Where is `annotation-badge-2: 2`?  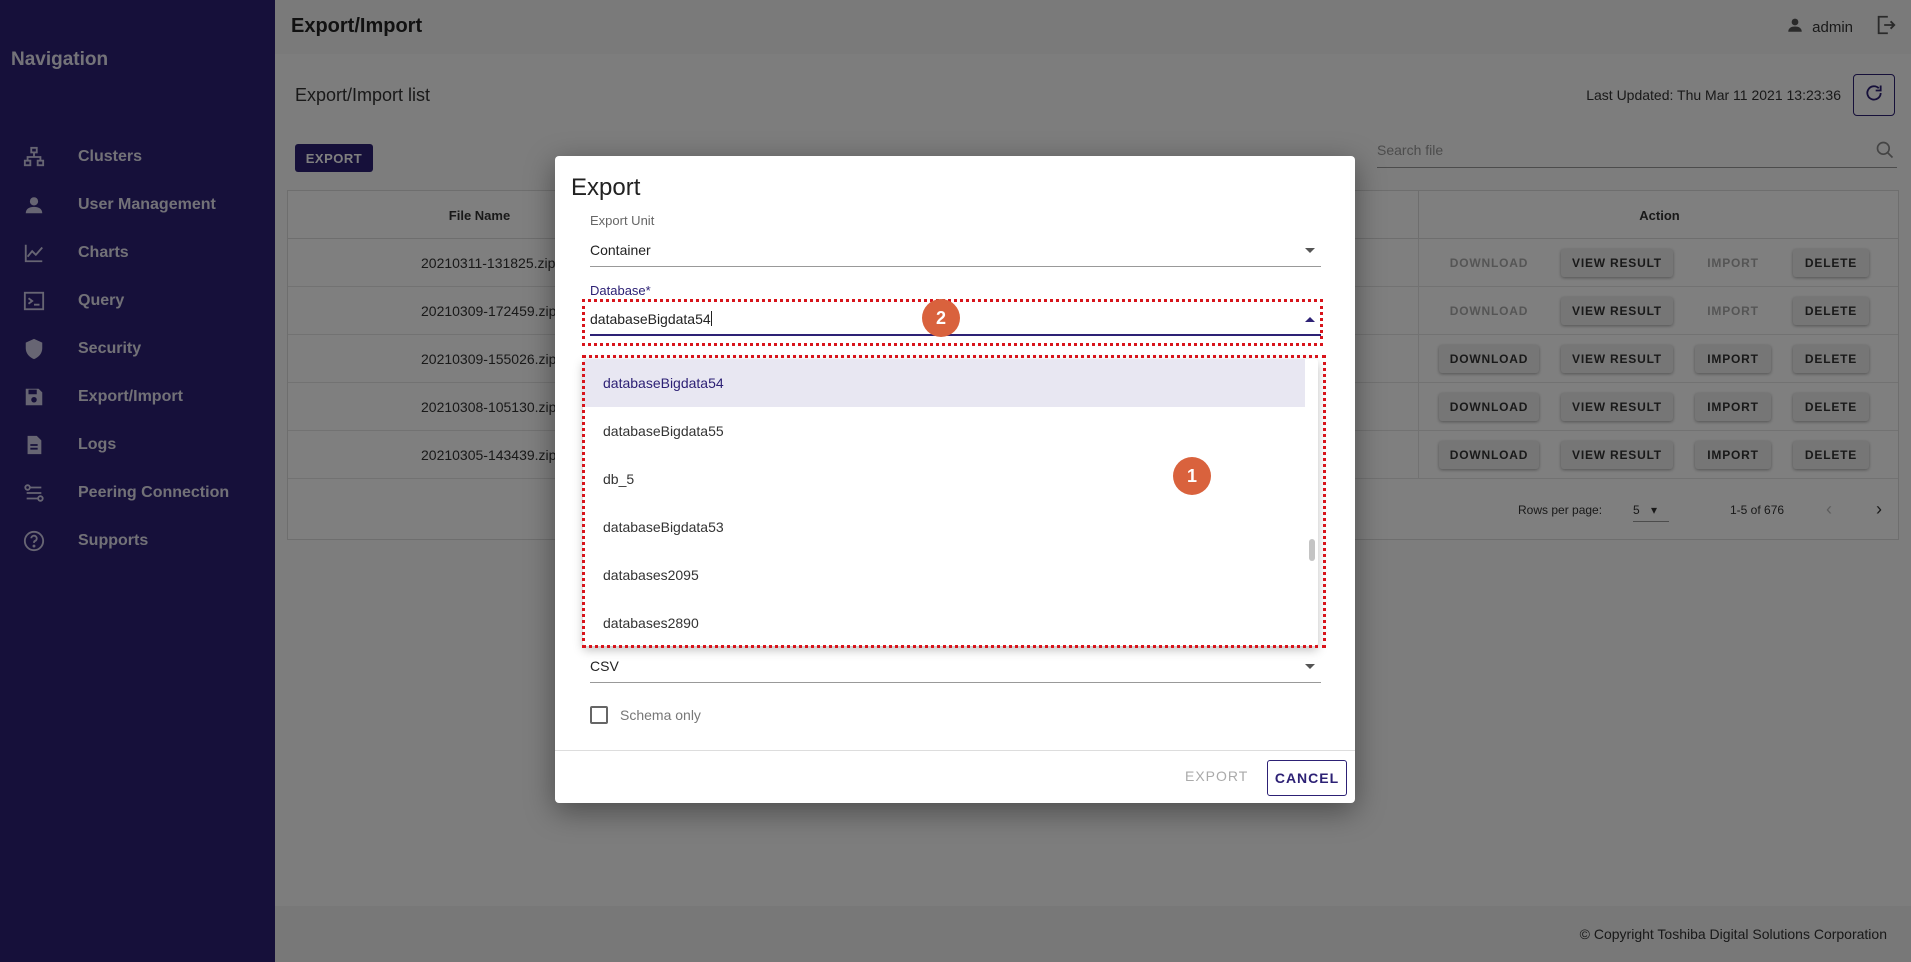 annotation-badge-2: 2 is located at coordinates (941, 318).